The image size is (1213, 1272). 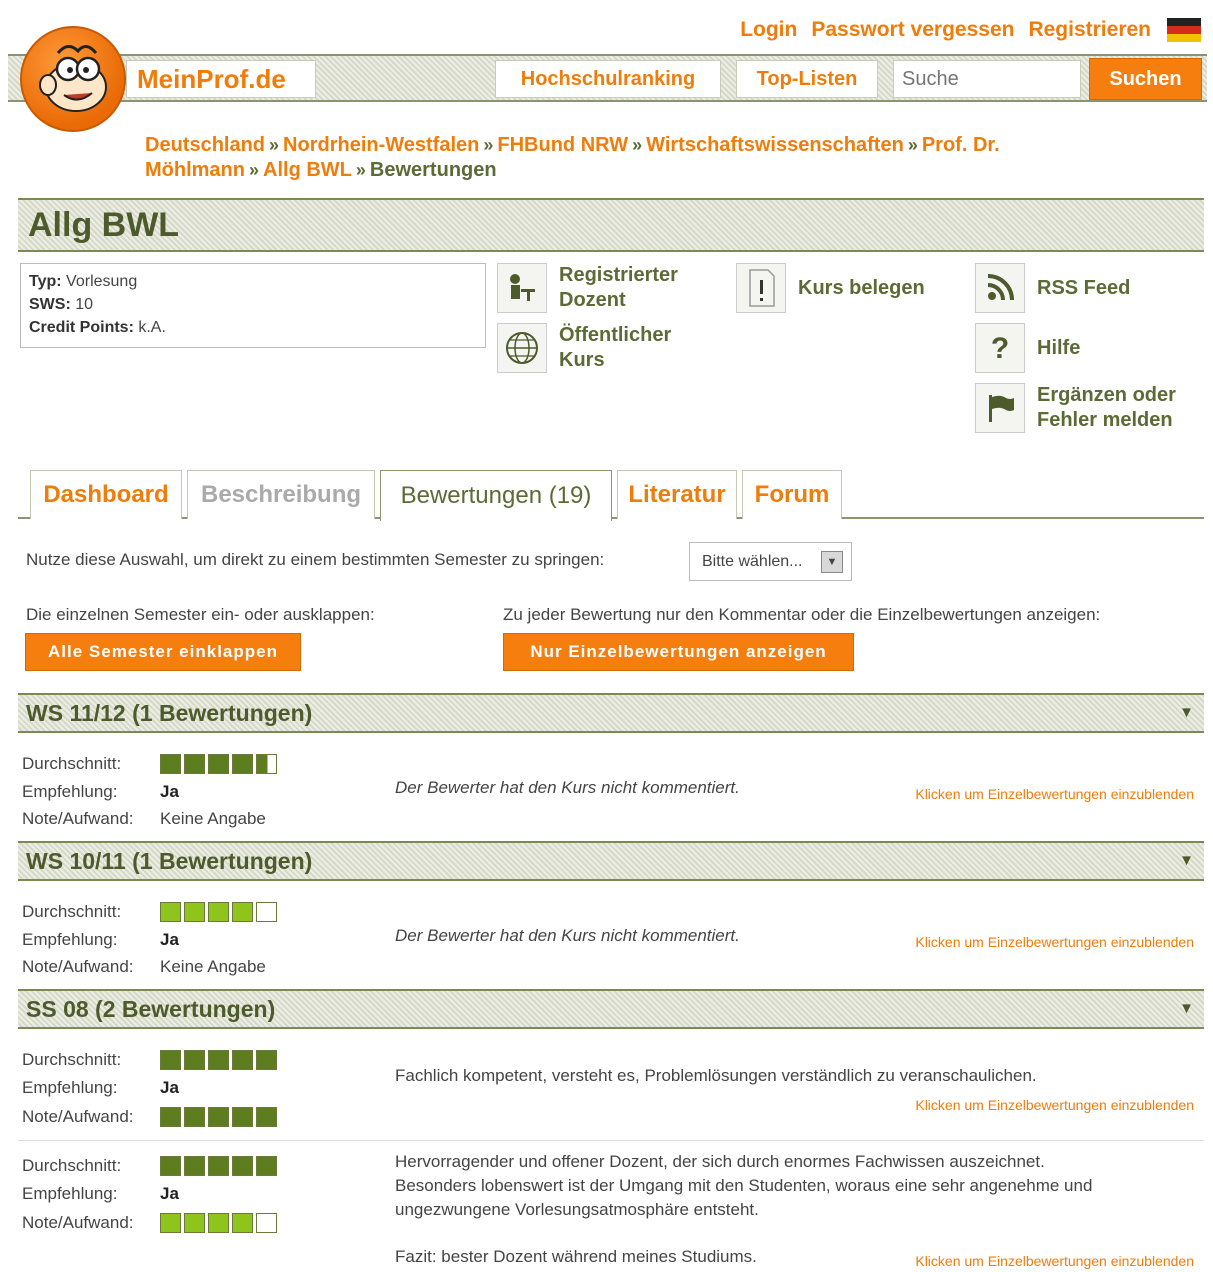 What do you see at coordinates (611, 1140) in the screenshot?
I see `review-divider` at bounding box center [611, 1140].